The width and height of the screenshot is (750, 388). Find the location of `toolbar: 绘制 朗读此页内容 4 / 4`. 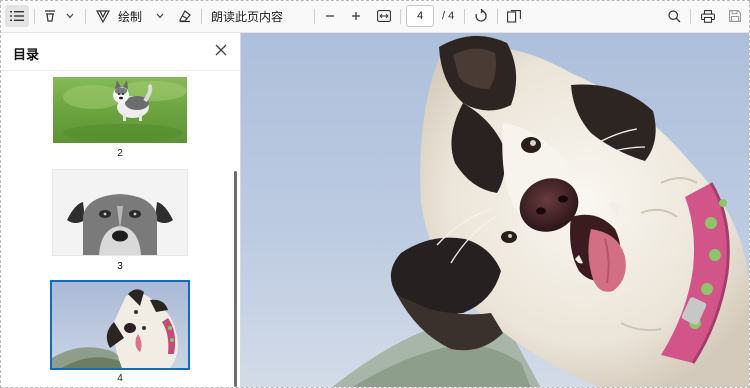

toolbar: 绘制 朗读此页内容 4 / 4 is located at coordinates (375, 17).